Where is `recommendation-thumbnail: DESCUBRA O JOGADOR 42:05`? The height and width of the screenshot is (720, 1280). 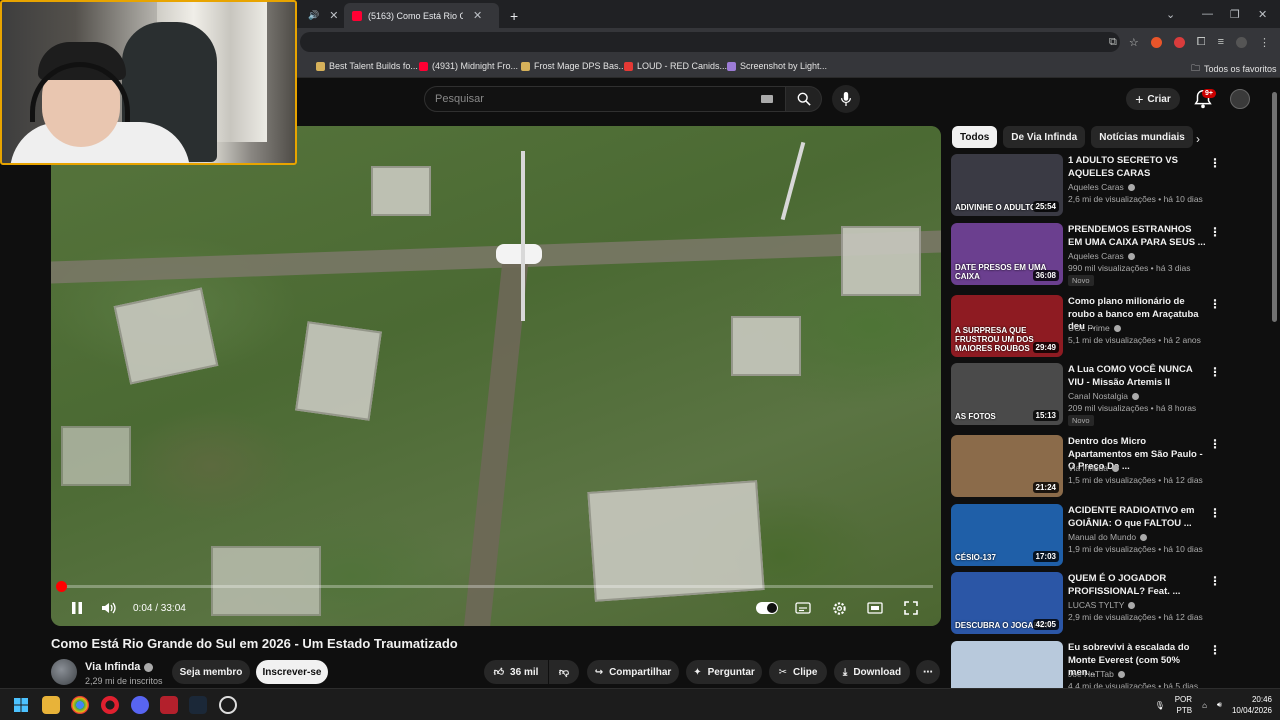
recommendation-thumbnail: DESCUBRA O JOGADOR 42:05 is located at coordinates (1007, 603).